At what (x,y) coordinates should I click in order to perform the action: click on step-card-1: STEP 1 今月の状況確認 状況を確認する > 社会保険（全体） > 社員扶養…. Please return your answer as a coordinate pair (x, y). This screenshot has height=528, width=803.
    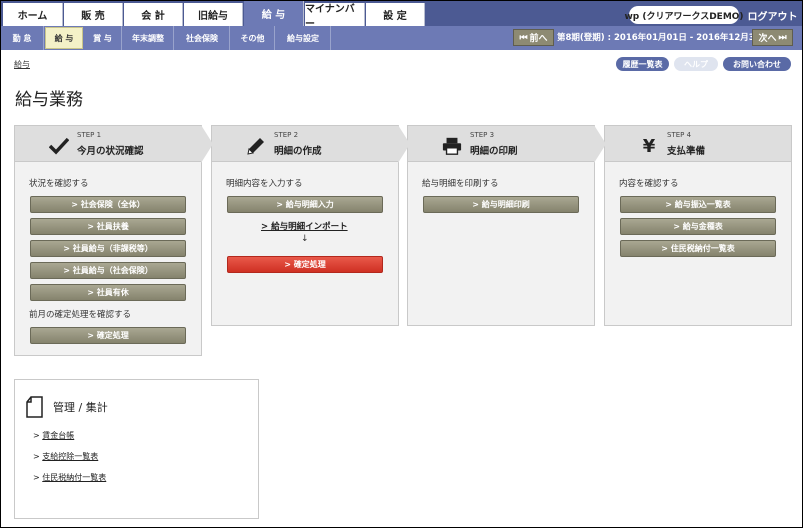
    Looking at the image, I should click on (113, 240).